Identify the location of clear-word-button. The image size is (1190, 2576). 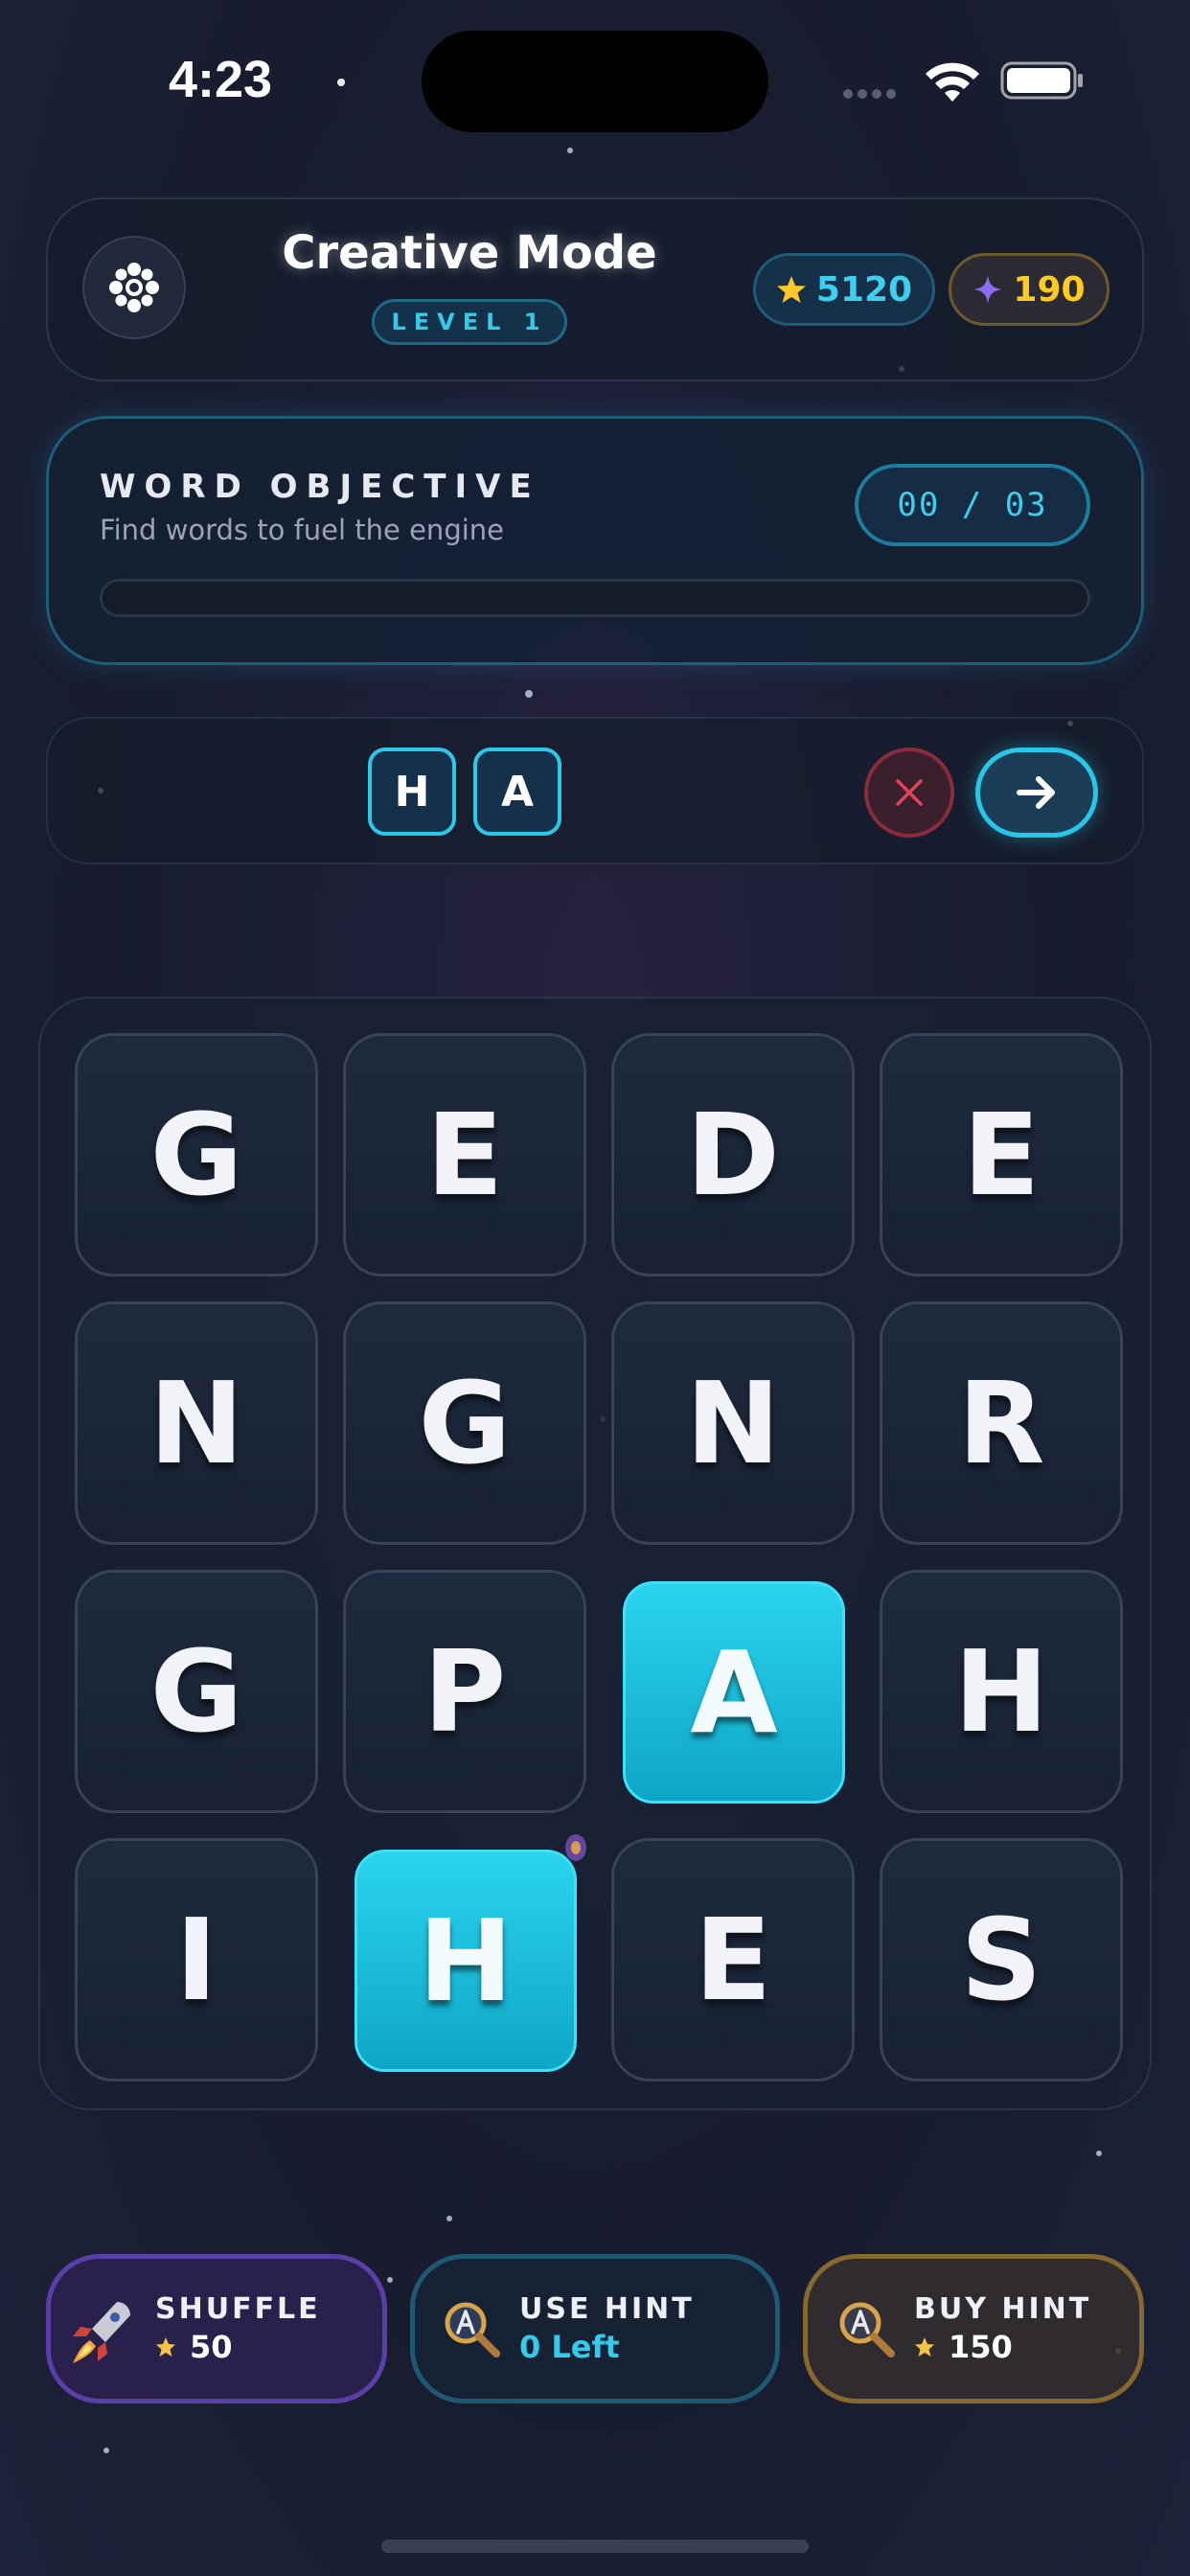
(909, 793).